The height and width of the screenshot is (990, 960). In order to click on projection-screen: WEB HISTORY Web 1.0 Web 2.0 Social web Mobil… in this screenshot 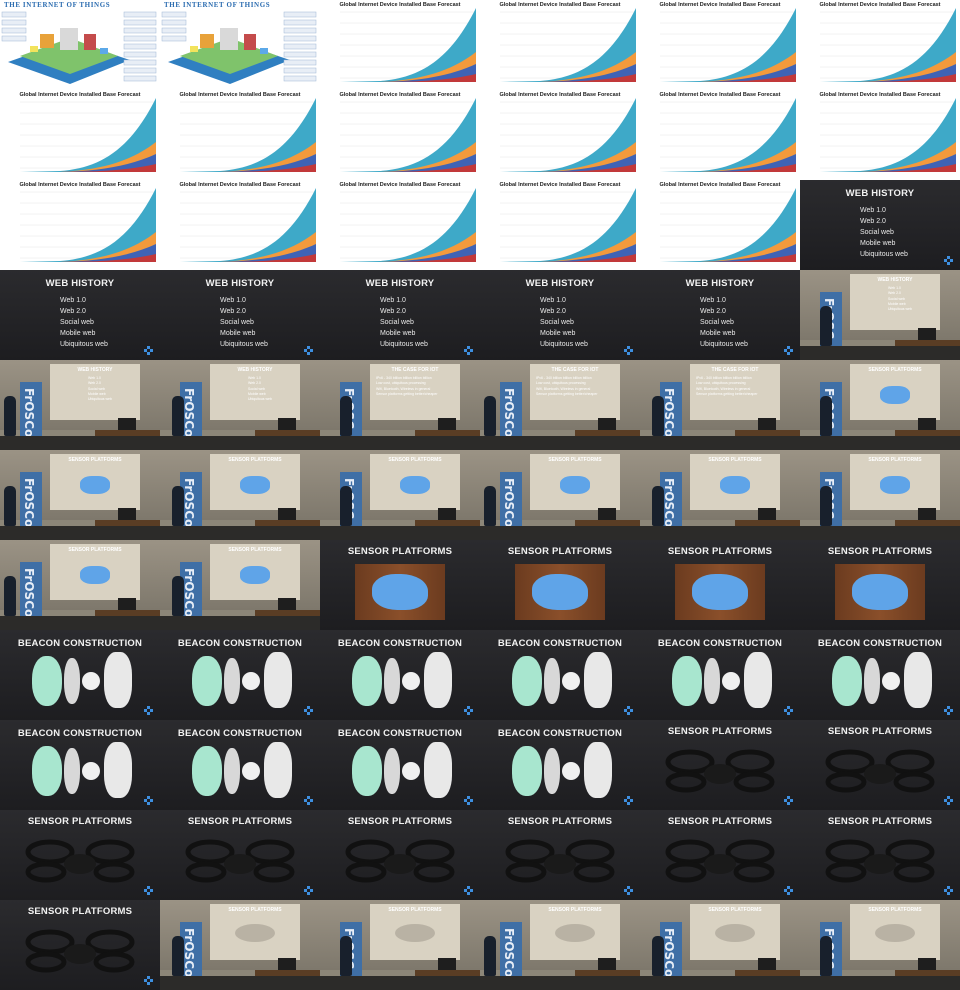, I will do `click(255, 392)`.